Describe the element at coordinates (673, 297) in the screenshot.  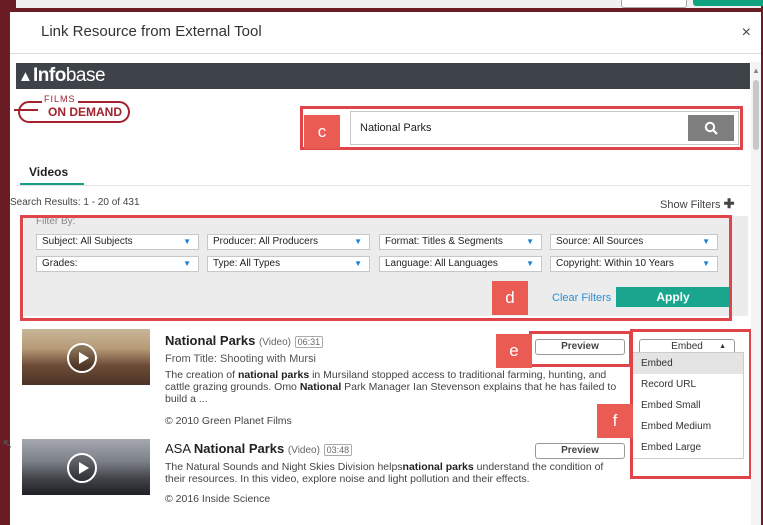
I see `apply-button: Apply` at that location.